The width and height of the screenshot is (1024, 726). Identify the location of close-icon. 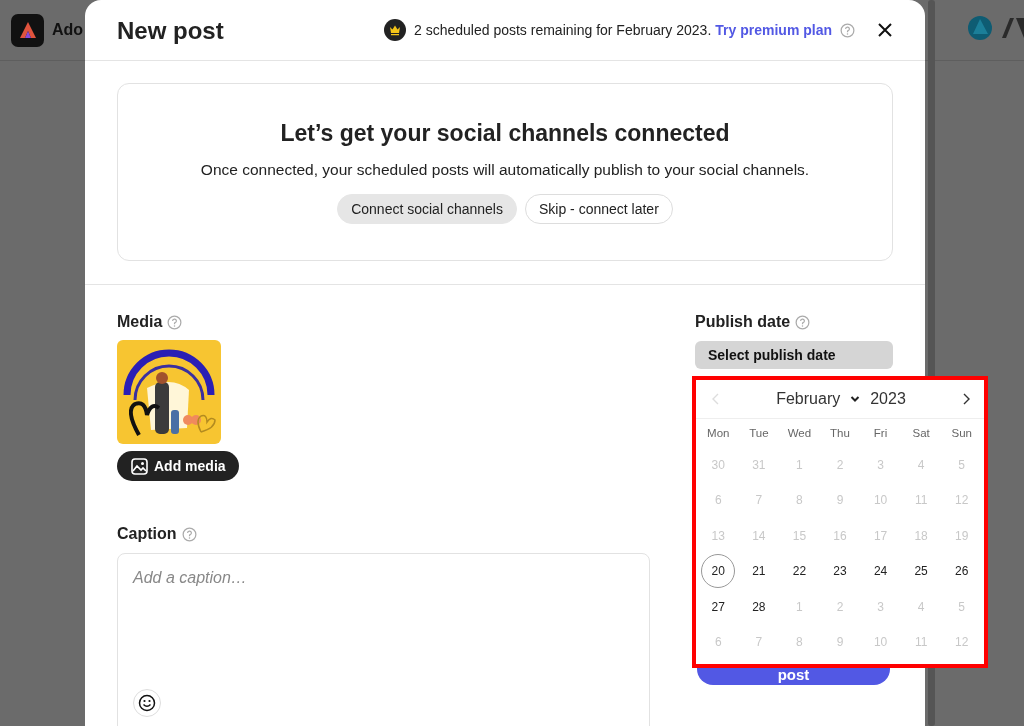
(885, 30).